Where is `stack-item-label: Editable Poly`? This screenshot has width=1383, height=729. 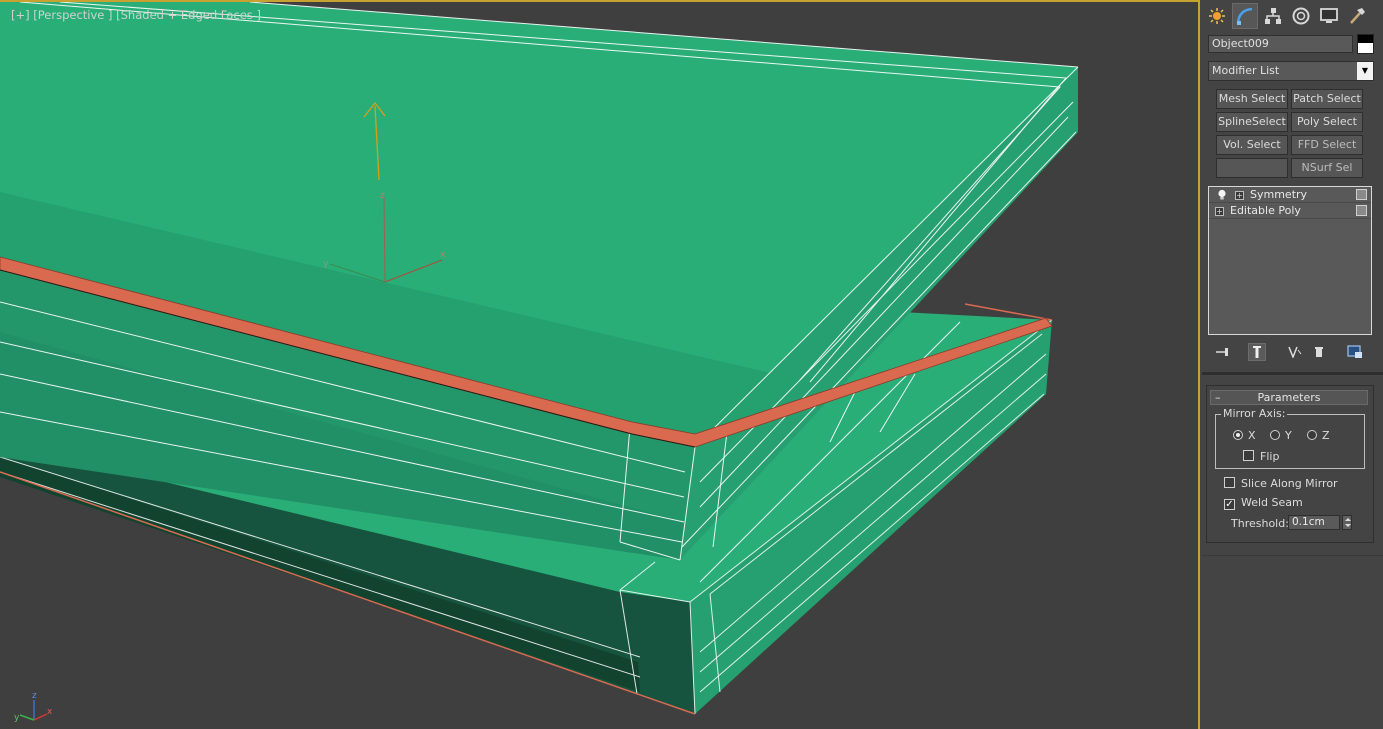 stack-item-label: Editable Poly is located at coordinates (1265, 210).